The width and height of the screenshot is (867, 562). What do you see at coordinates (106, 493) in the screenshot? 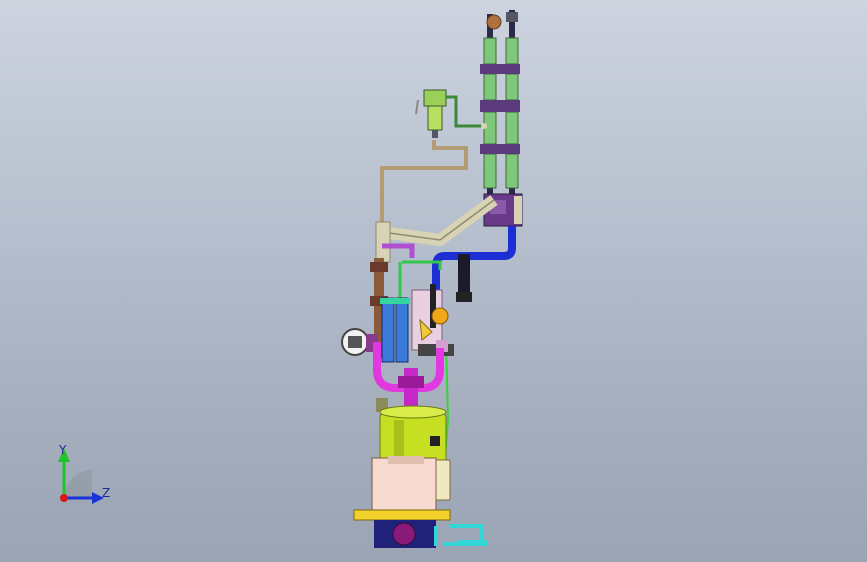
I see `z-axis-label: Z` at bounding box center [106, 493].